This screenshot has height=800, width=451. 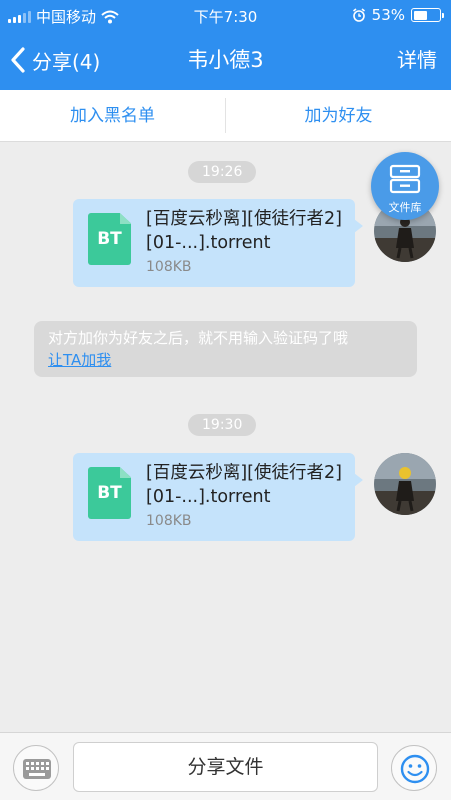 I want to click on nav-bar: 分享(4) 韦小德3 详情, so click(x=225, y=60).